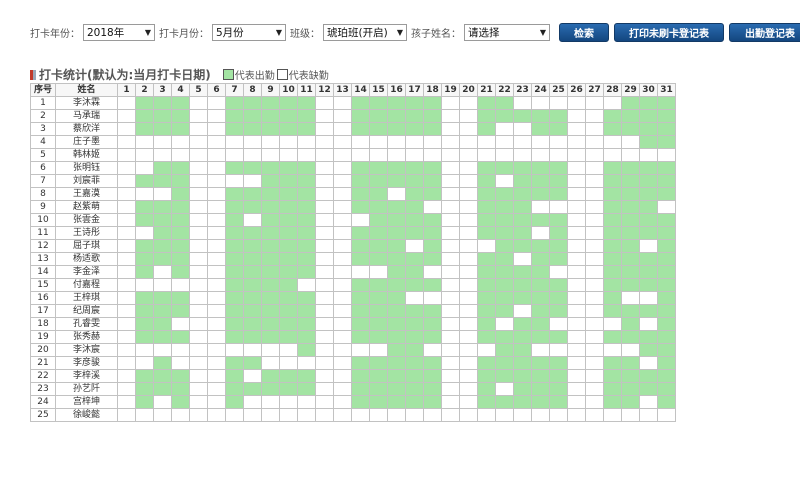 The image size is (800, 491). Describe the element at coordinates (365, 32) in the screenshot. I see `class-select: 琥珀班(开启) ▼` at that location.